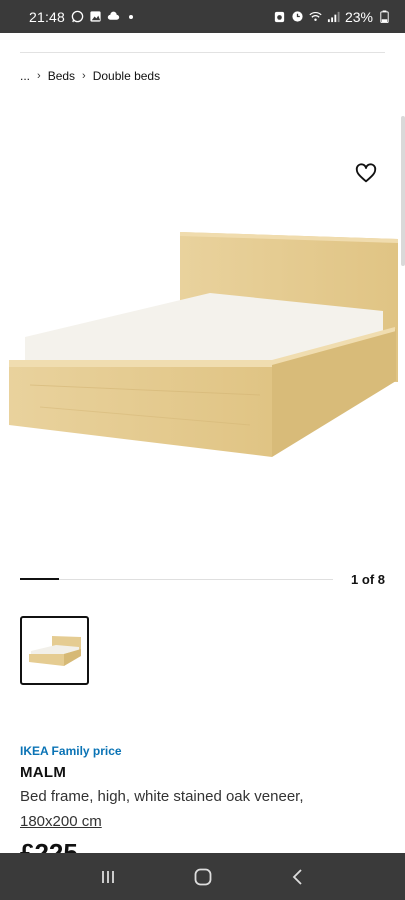  What do you see at coordinates (176, 579) in the screenshot?
I see `pager-track` at bounding box center [176, 579].